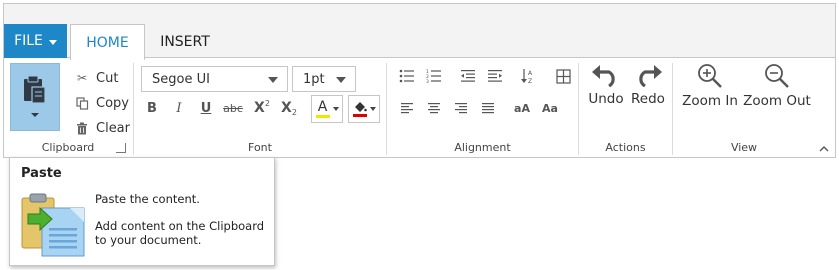 Image resolution: width=839 pixels, height=270 pixels. Describe the element at coordinates (407, 76) in the screenshot. I see `bullet-list-icon` at that location.